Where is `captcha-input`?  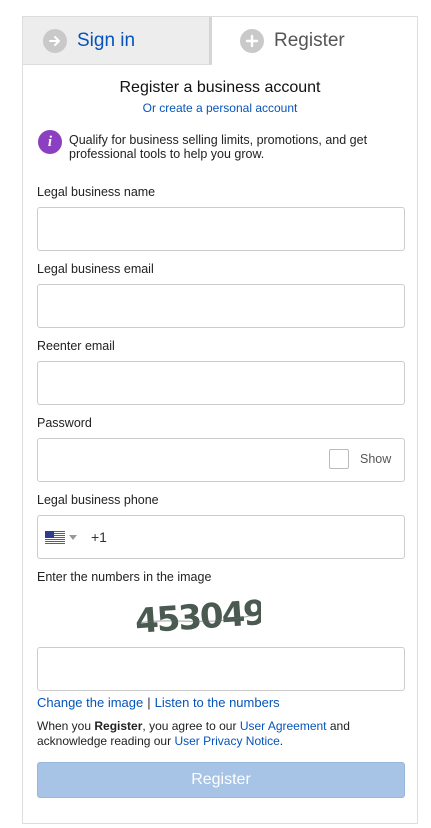
captcha-input is located at coordinates (221, 669).